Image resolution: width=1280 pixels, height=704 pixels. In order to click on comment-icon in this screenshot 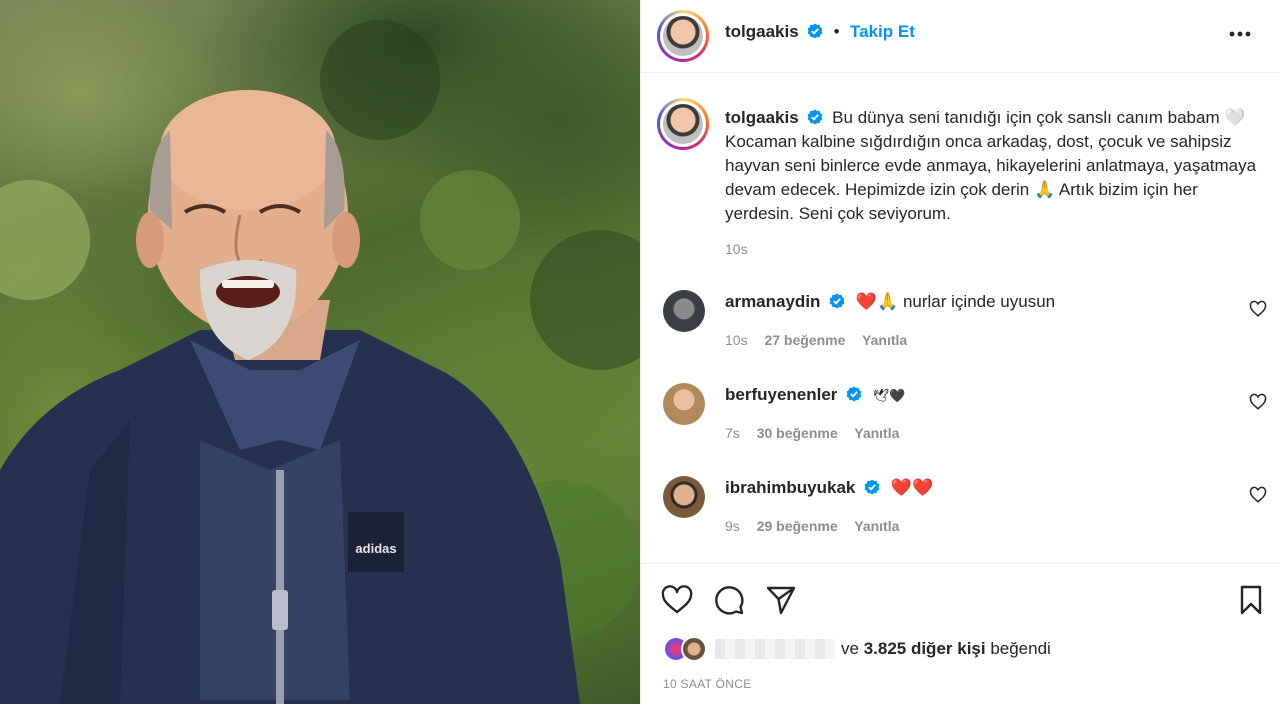, I will do `click(729, 600)`.